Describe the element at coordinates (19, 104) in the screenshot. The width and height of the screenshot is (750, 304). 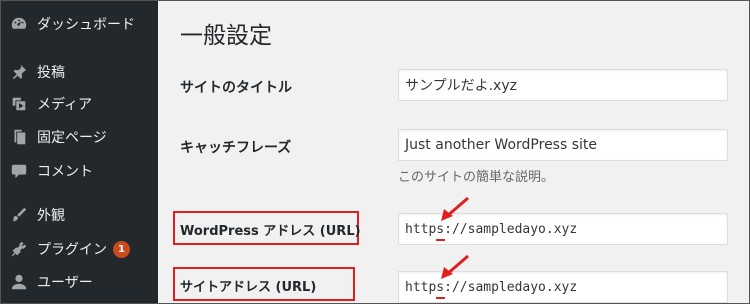
I see `media-icon` at that location.